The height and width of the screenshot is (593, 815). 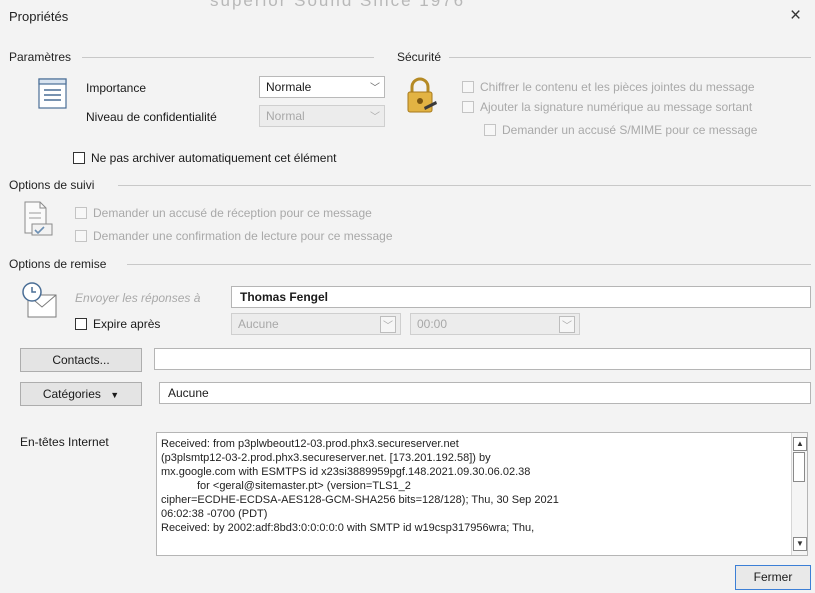 What do you see at coordinates (79, 158) in the screenshot?
I see `no-archive-checkbox` at bounding box center [79, 158].